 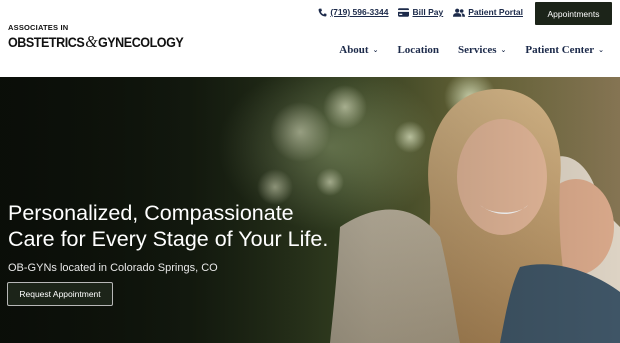 I want to click on nav-label-services: Services, so click(x=477, y=50).